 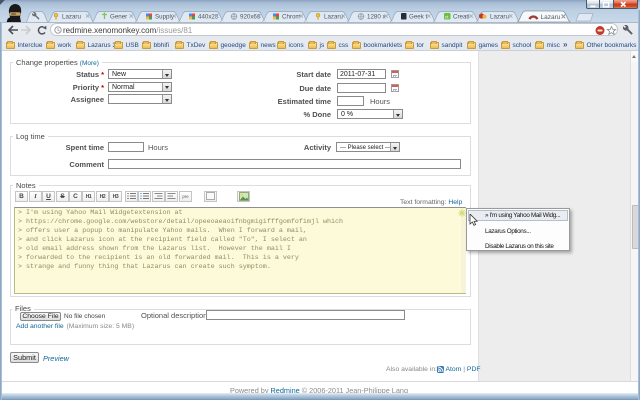 I want to click on svg-text: 1280 x, so click(x=376, y=17).